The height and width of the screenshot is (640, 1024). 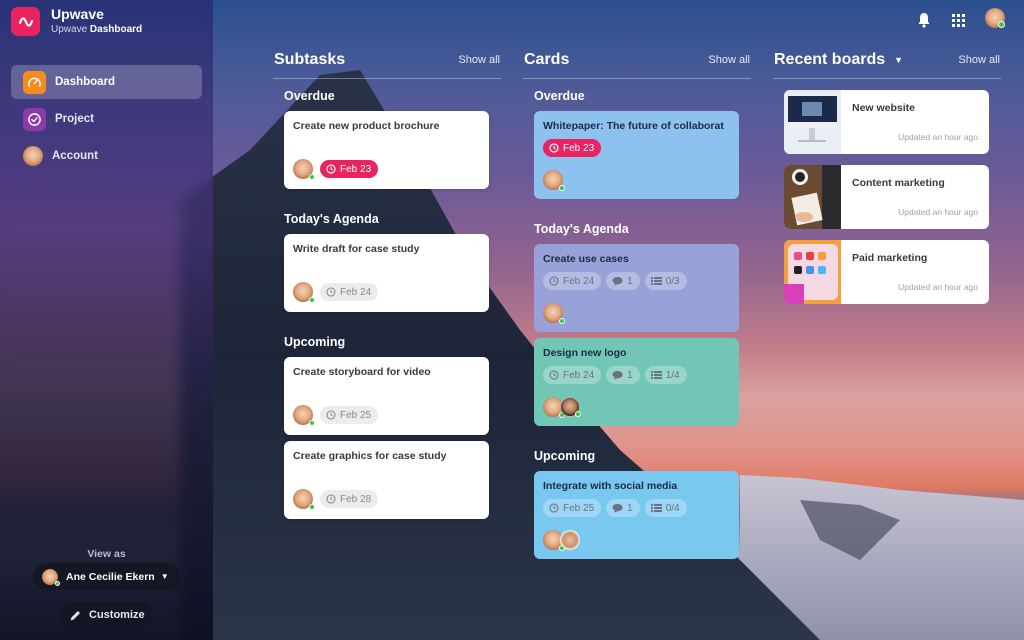 What do you see at coordinates (77, 14) in the screenshot?
I see `app-name: Upwave` at bounding box center [77, 14].